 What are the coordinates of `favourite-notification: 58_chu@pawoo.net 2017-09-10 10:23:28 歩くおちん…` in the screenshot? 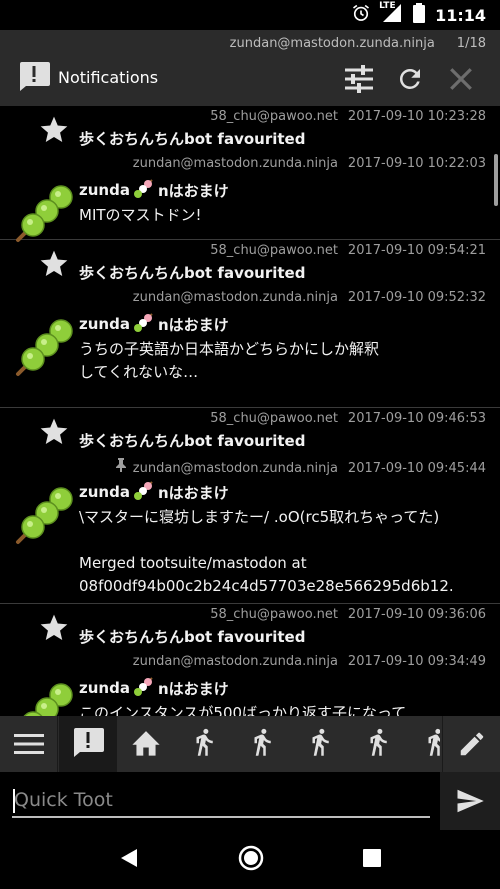 It's located at (250, 129).